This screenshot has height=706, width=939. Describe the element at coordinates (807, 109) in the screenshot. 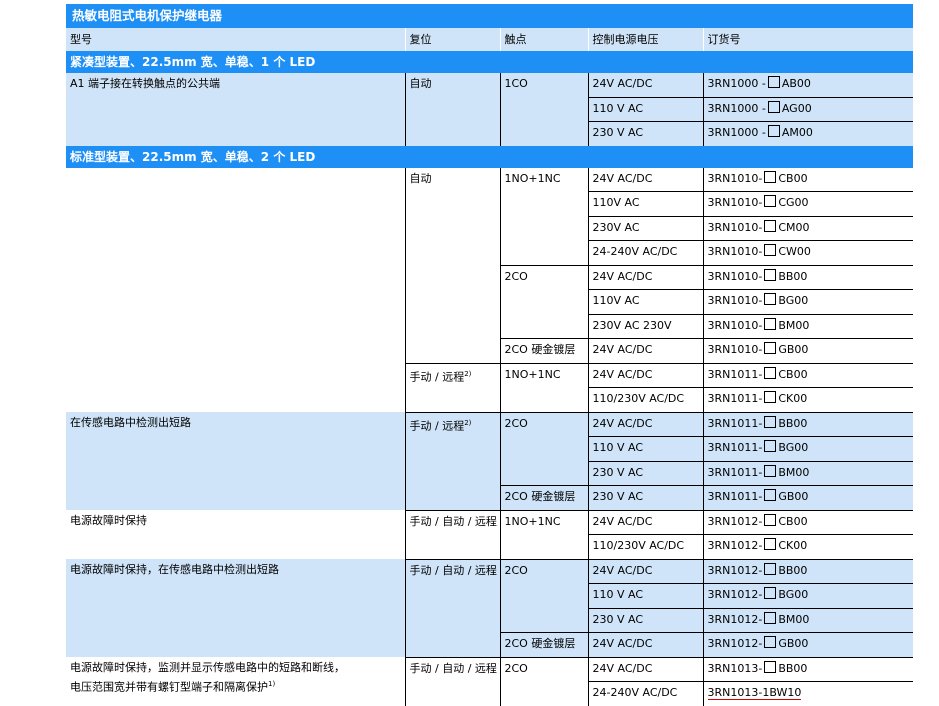

I see `order-cell: 3RN1000 - AG00` at that location.